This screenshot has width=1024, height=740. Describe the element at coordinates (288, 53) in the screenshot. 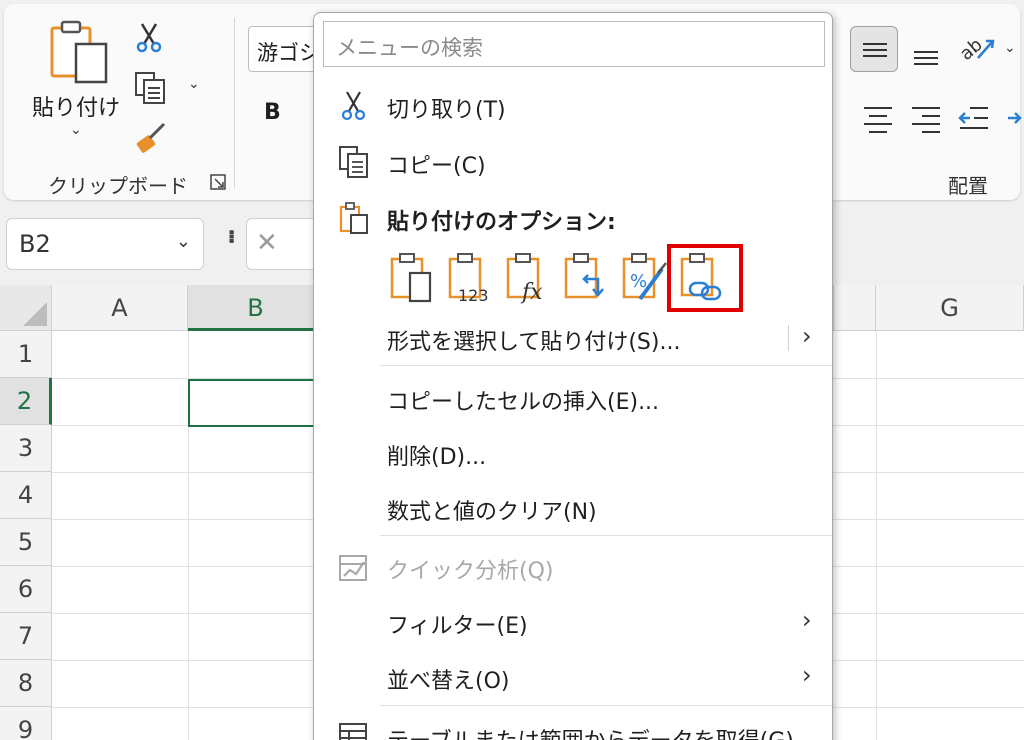

I see `font-name-value: 游ゴシ` at that location.